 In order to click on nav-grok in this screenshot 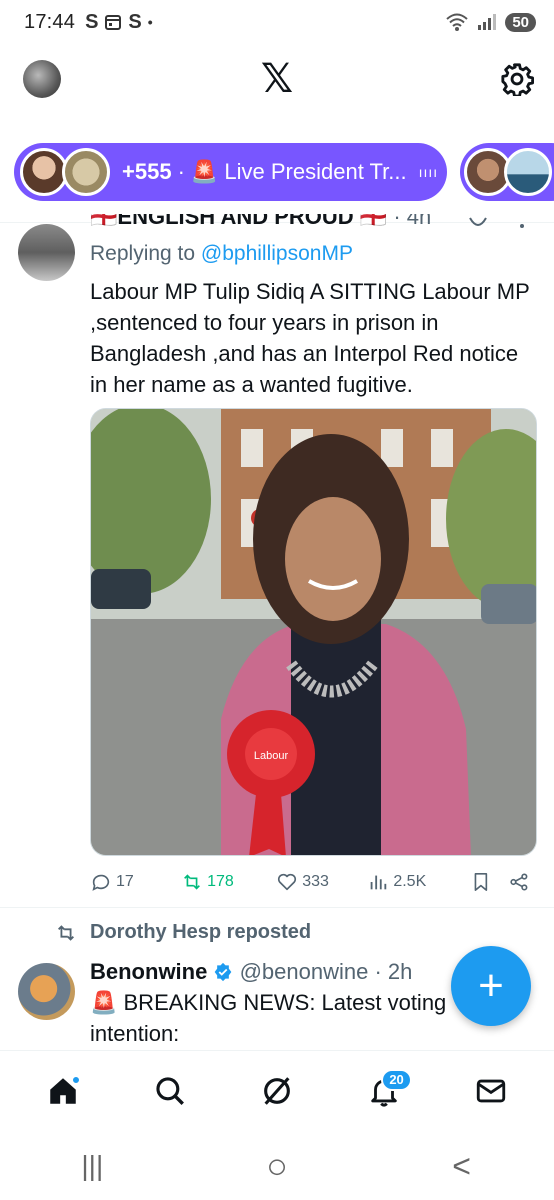, I will do `click(277, 1091)`.